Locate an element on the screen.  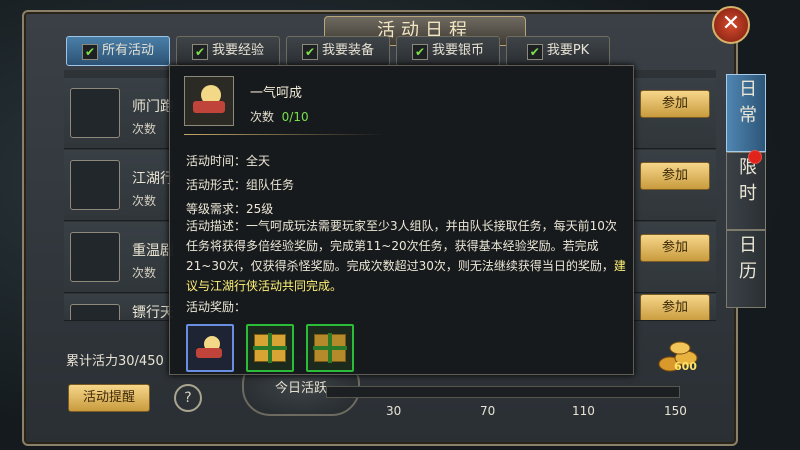
detail-level: 等级需求：25级 is located at coordinates (230, 209).